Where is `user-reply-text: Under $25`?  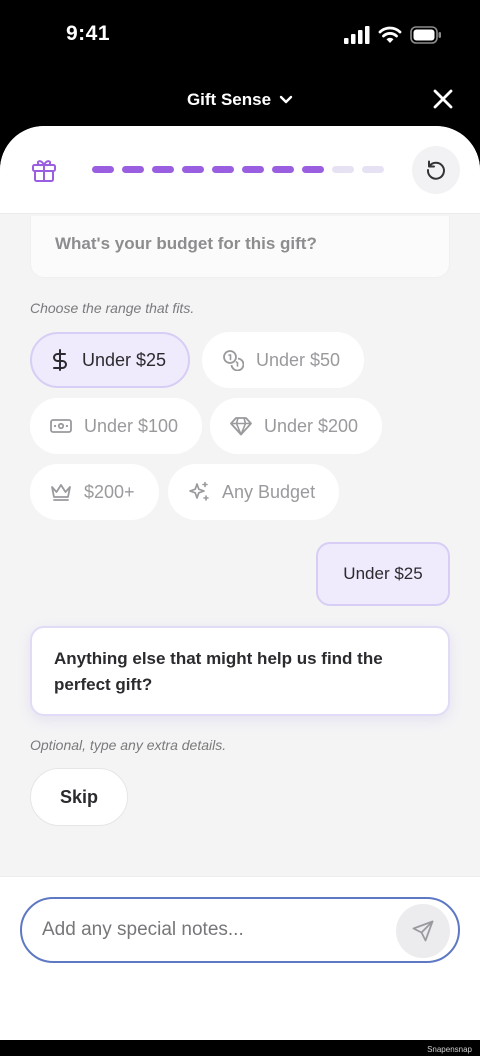 user-reply-text: Under $25 is located at coordinates (383, 573).